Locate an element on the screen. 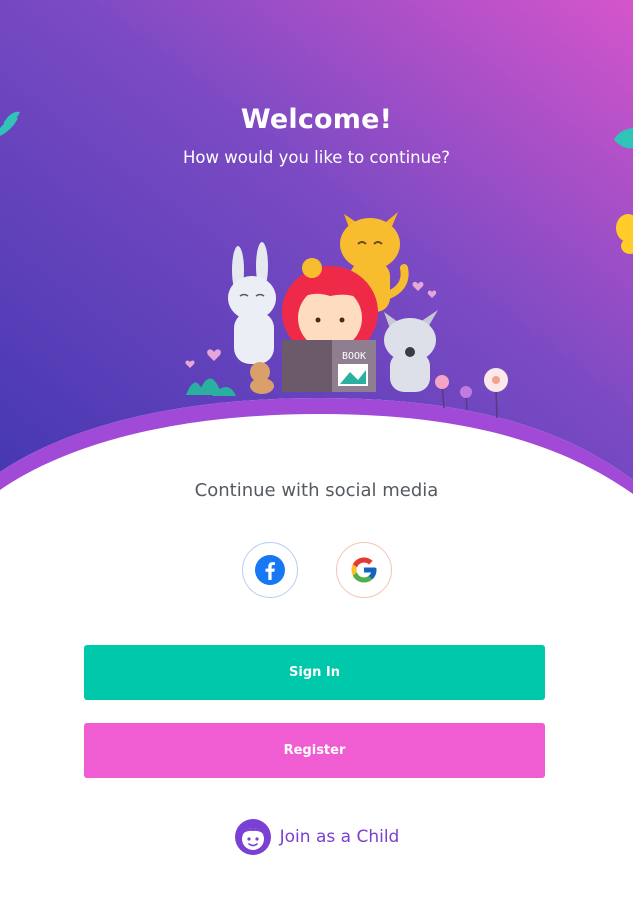 Image resolution: width=633 pixels, height=900 pixels. sign-in-button: Sign In is located at coordinates (314, 672).